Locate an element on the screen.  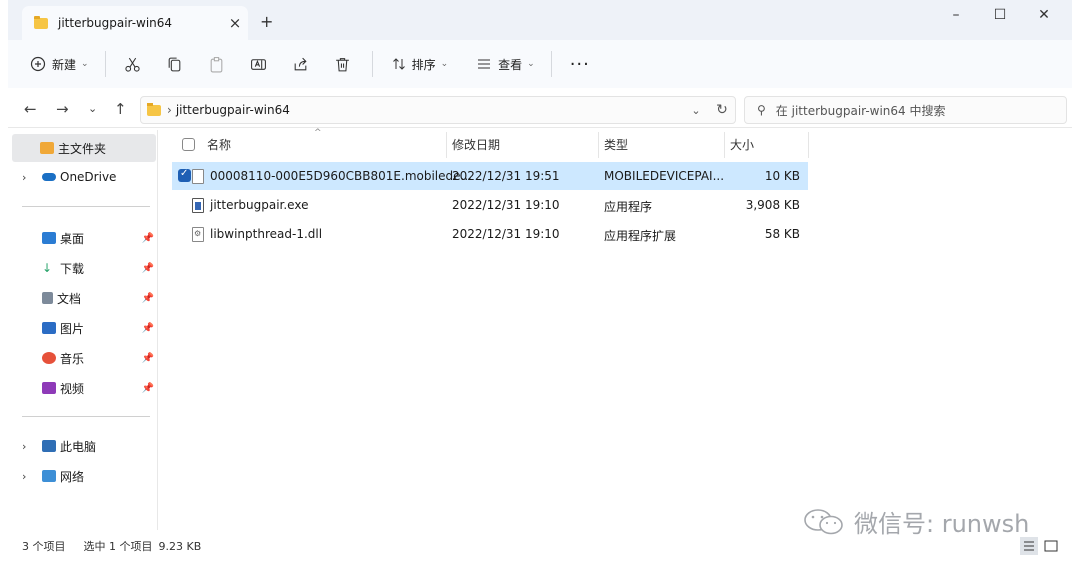
cut-icon is located at coordinates (132, 64).